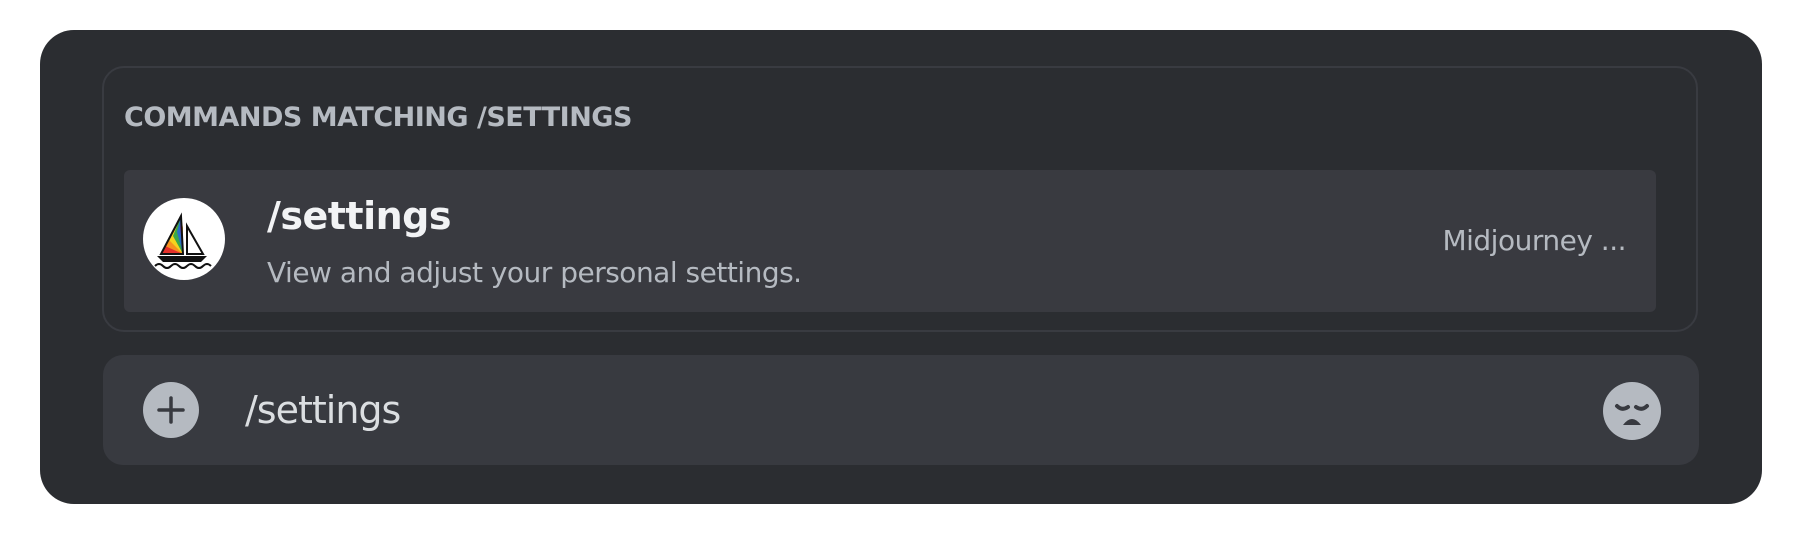 The image size is (1802, 533). What do you see at coordinates (184, 239) in the screenshot?
I see `midjourney-sailboat-icon` at bounding box center [184, 239].